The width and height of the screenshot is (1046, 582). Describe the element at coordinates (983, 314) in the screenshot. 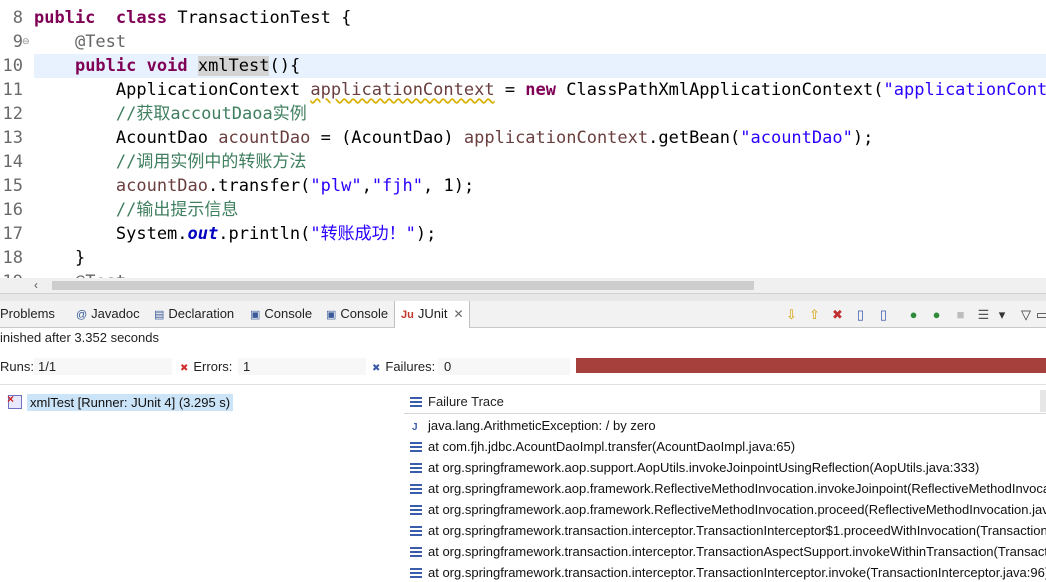

I see `history-icon: ☰` at that location.